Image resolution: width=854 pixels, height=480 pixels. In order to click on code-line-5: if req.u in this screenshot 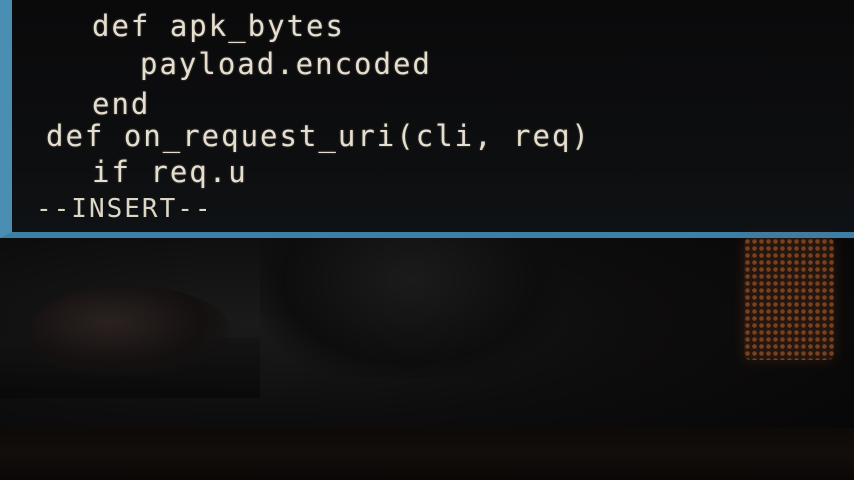, I will do `click(170, 172)`.